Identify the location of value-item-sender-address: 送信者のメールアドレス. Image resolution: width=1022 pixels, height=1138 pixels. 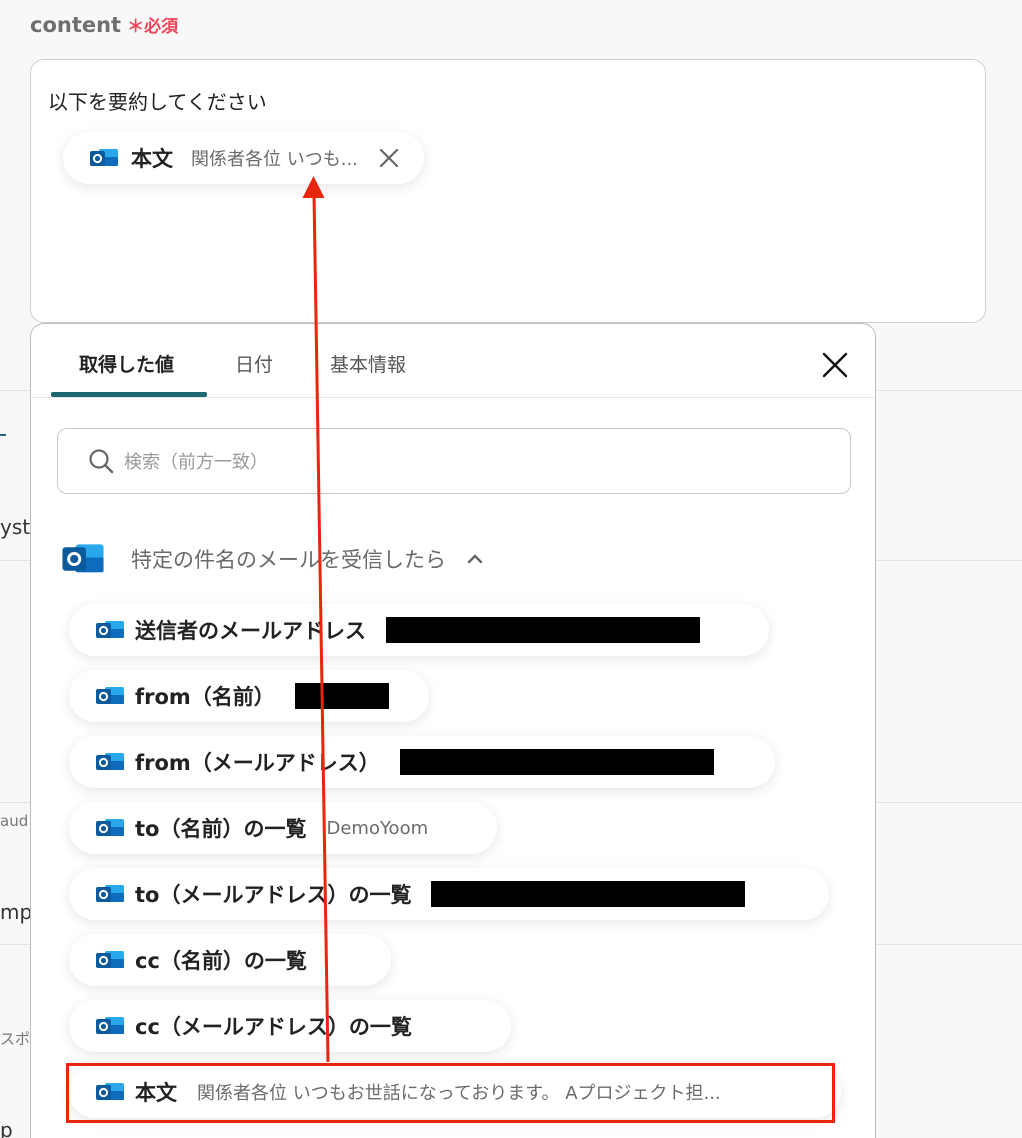
(419, 630).